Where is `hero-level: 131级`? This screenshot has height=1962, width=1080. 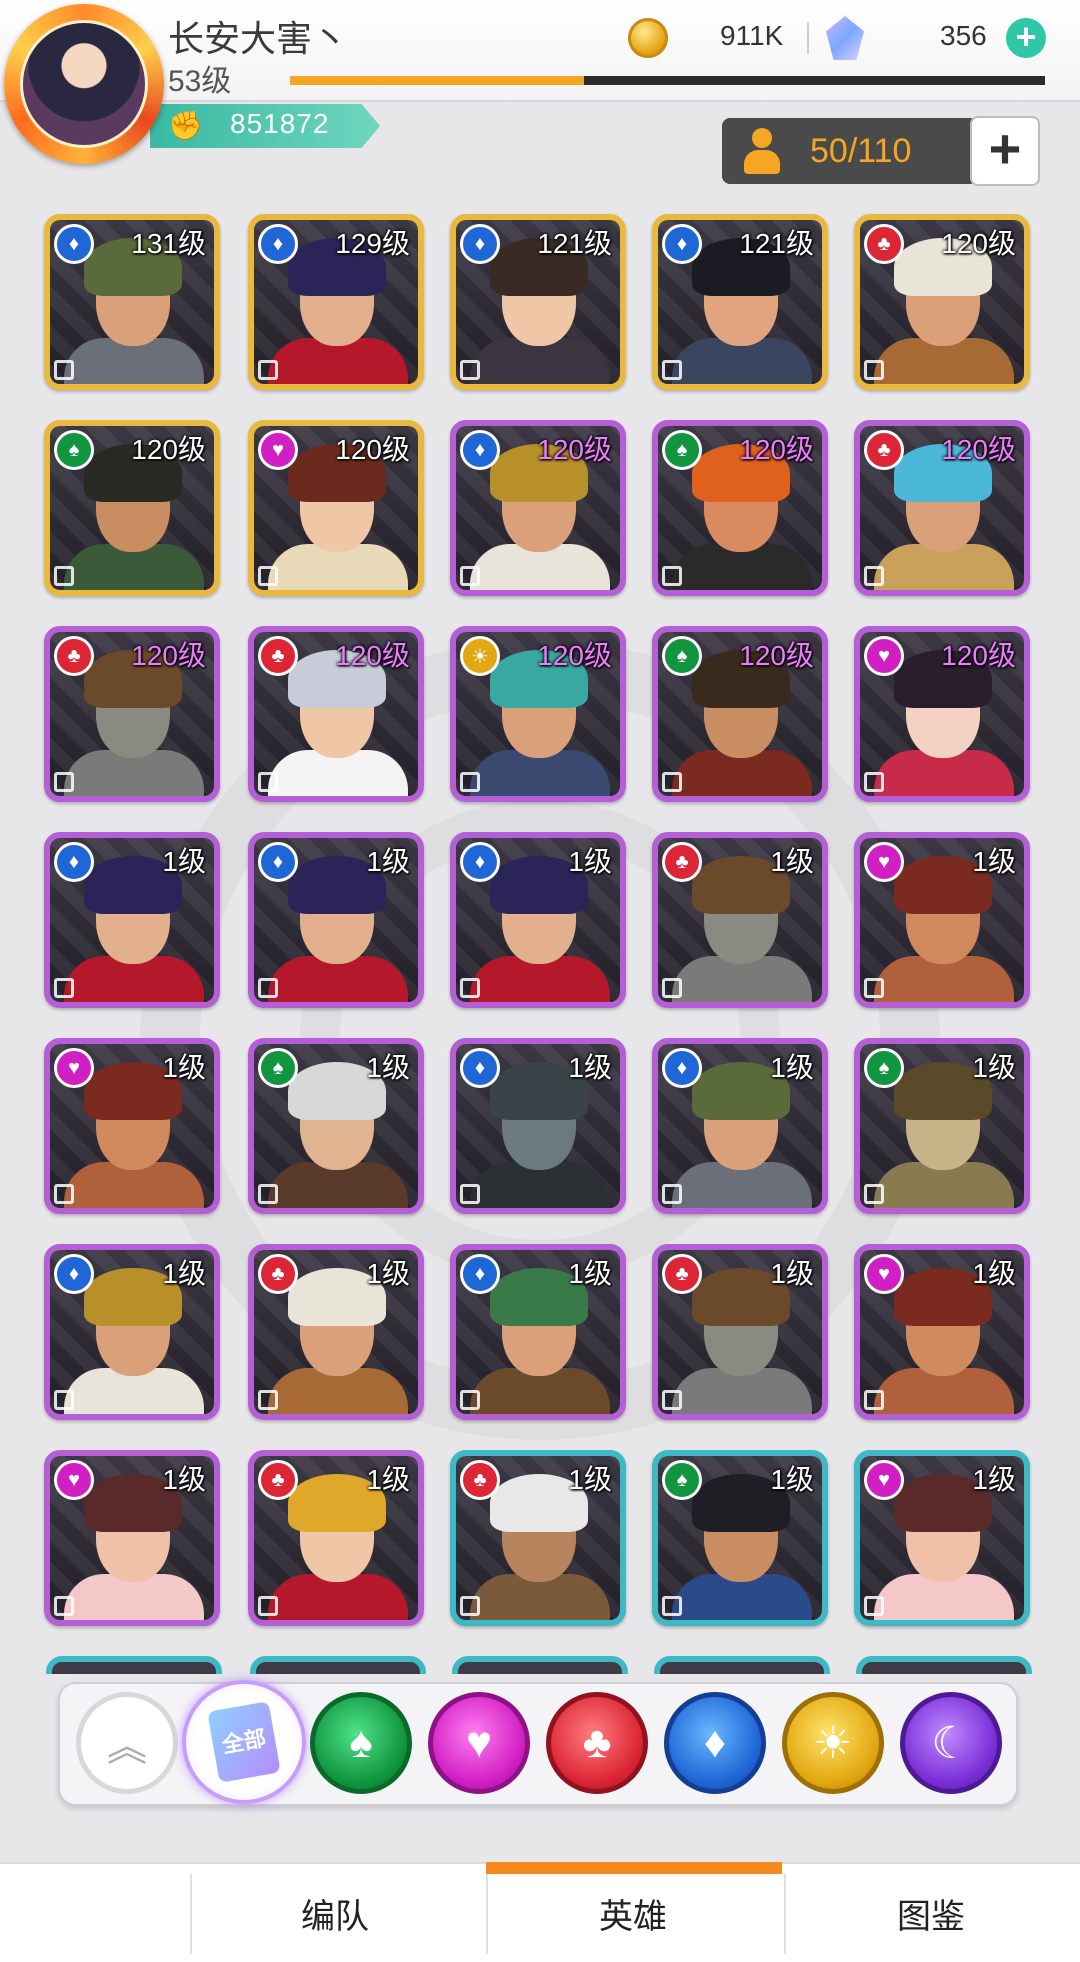 hero-level: 131级 is located at coordinates (168, 243).